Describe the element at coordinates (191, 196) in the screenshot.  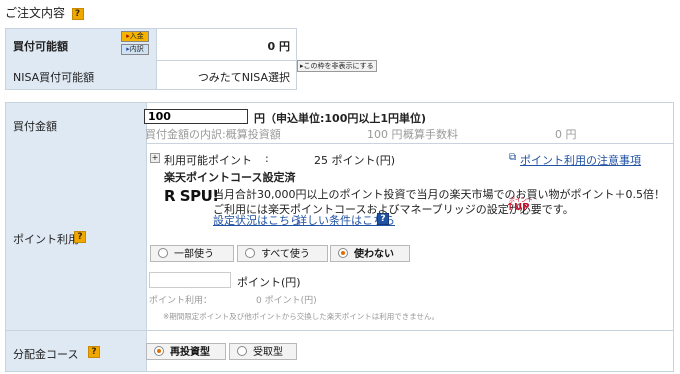
I see `spu-logo: R SPU!` at that location.